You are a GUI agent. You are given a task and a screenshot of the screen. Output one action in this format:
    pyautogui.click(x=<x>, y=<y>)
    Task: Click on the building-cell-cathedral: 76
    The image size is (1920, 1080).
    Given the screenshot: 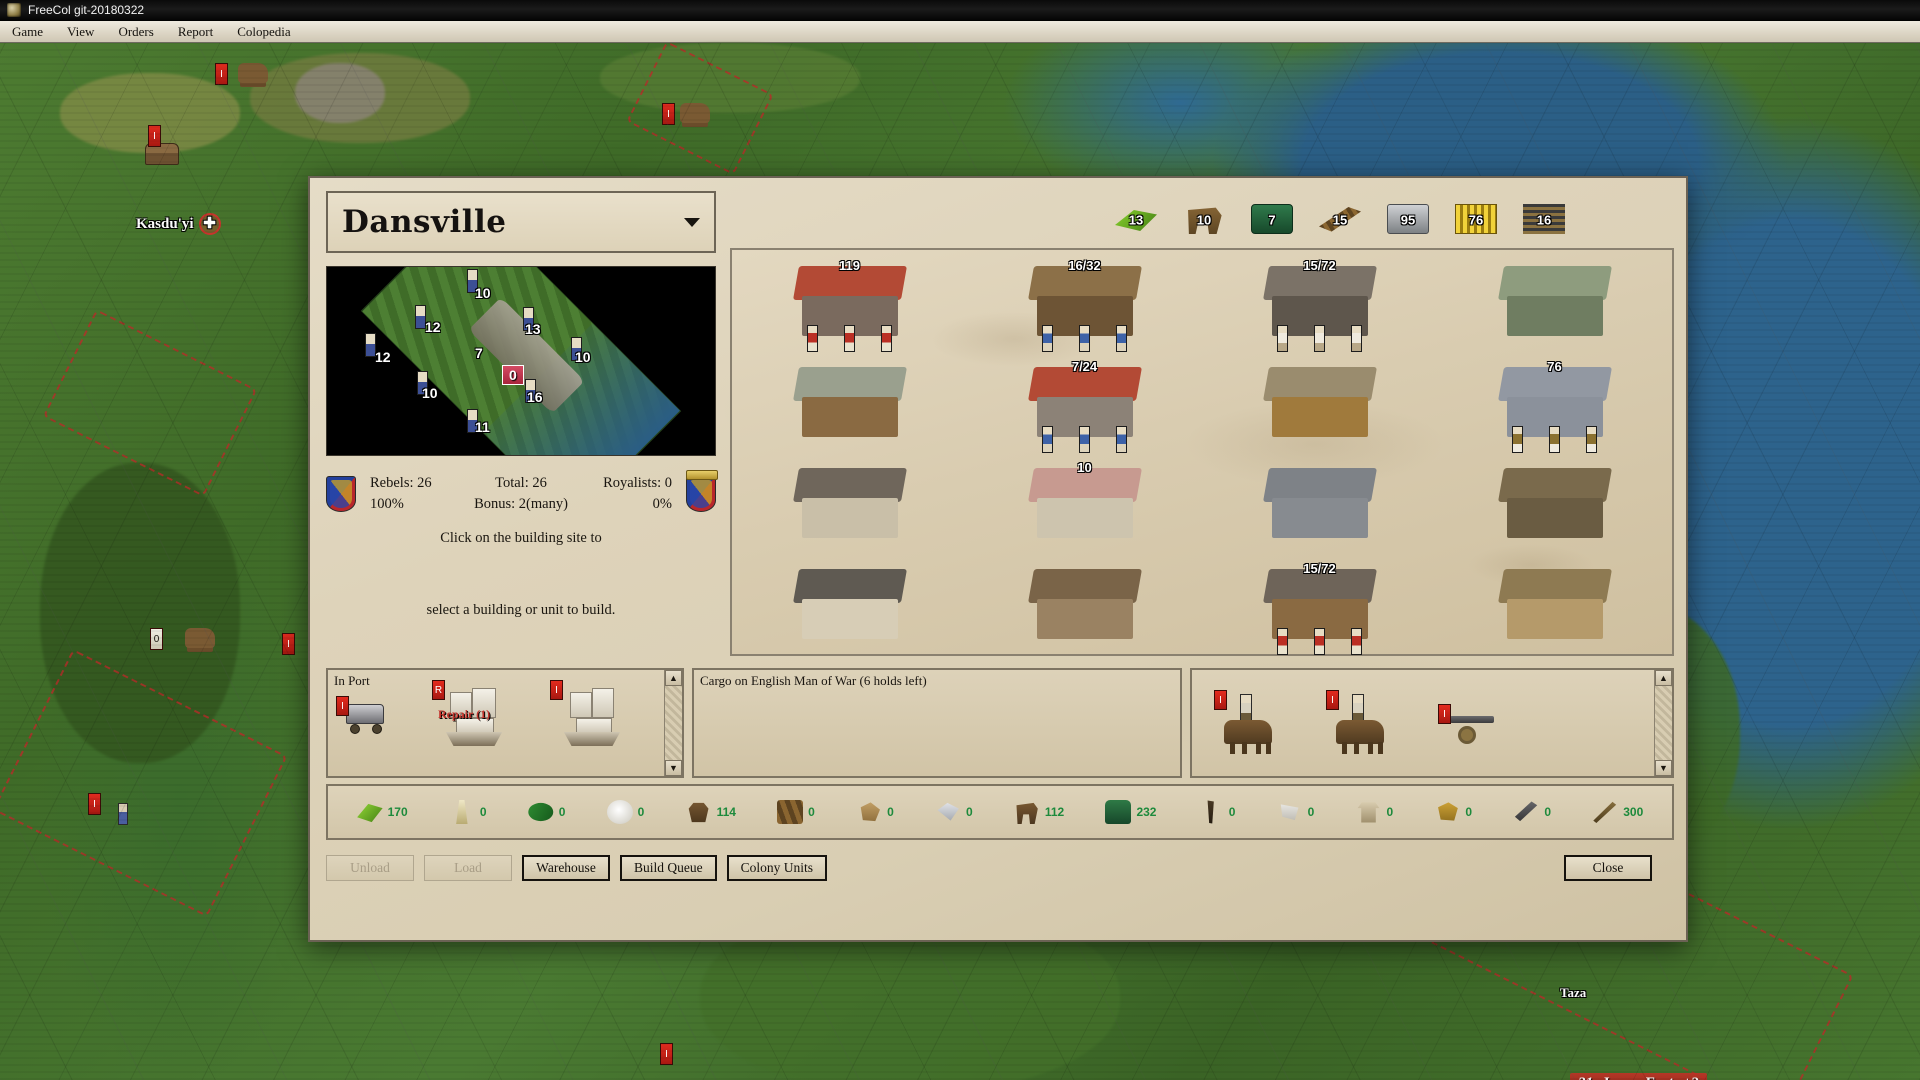 What is the action you would take?
    pyautogui.click(x=1554, y=402)
    